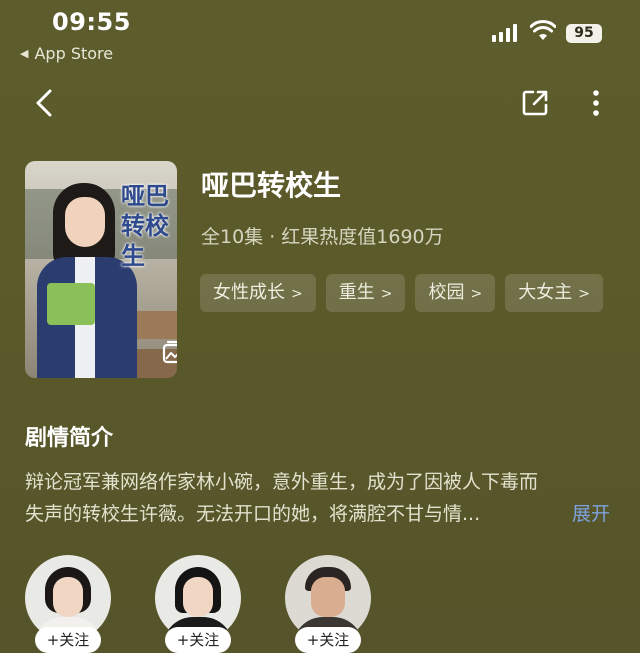 The width and height of the screenshot is (640, 653). What do you see at coordinates (168, 352) in the screenshot?
I see `gallery-icon` at bounding box center [168, 352].